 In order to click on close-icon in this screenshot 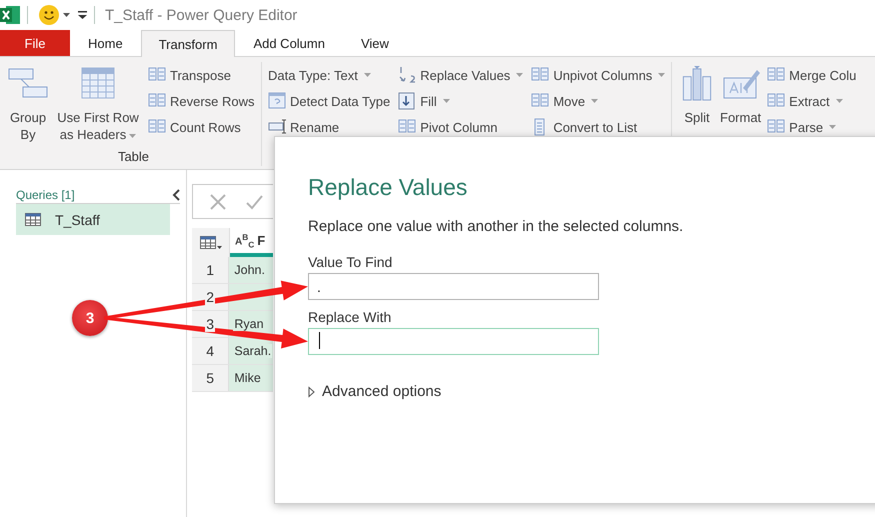, I will do `click(218, 201)`.